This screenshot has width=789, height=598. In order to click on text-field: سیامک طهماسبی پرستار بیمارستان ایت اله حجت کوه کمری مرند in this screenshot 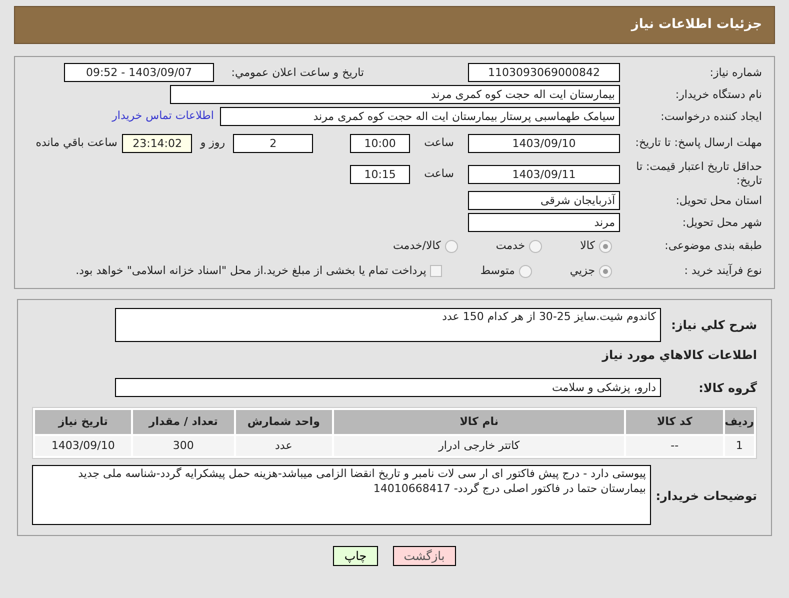, I will do `click(420, 116)`.